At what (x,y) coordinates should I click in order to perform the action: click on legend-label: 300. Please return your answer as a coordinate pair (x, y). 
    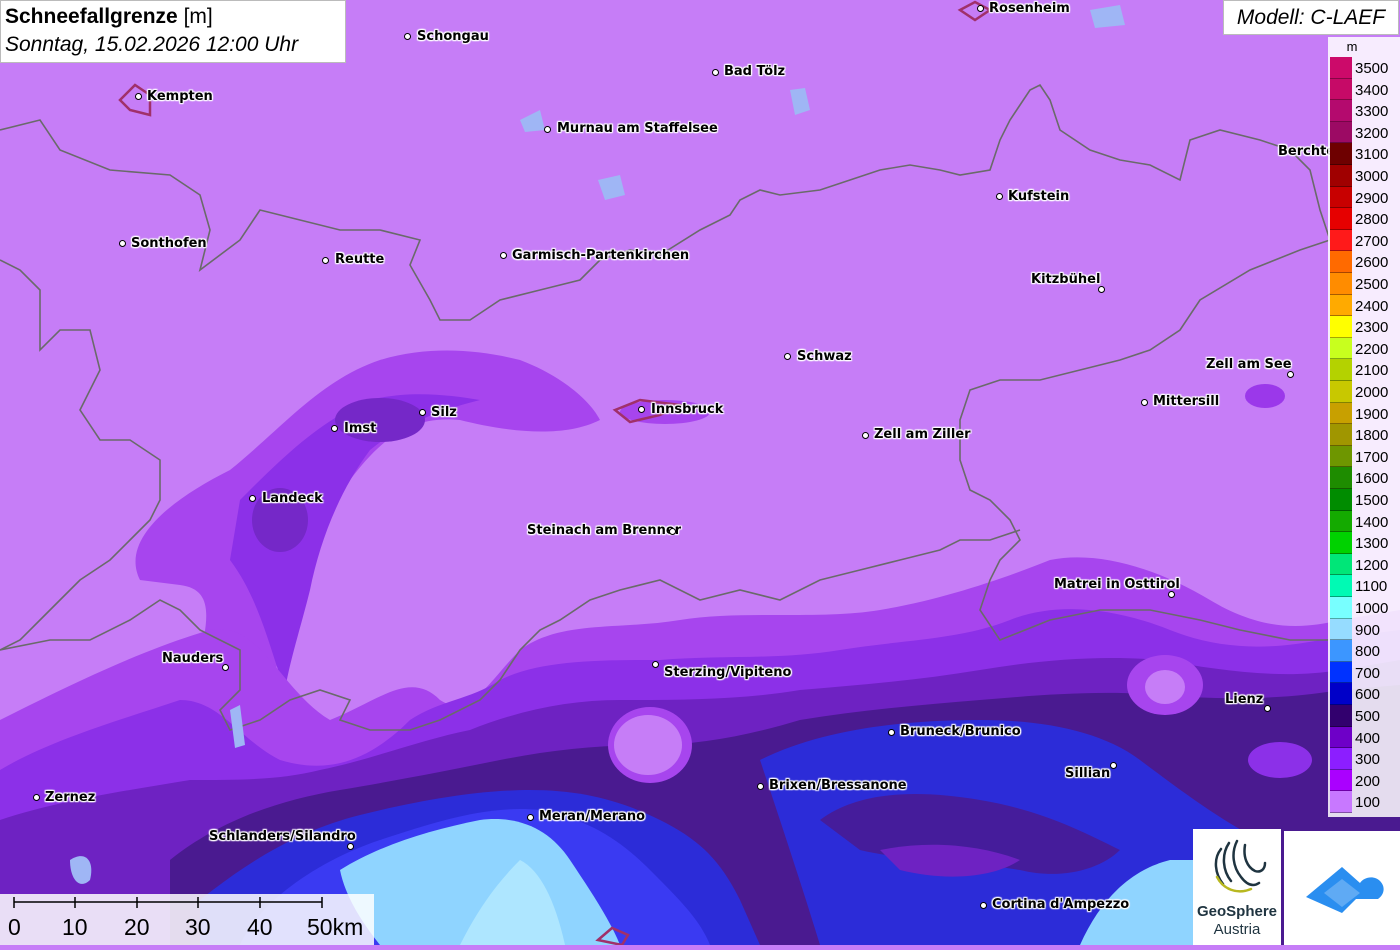
    Looking at the image, I should click on (1368, 760).